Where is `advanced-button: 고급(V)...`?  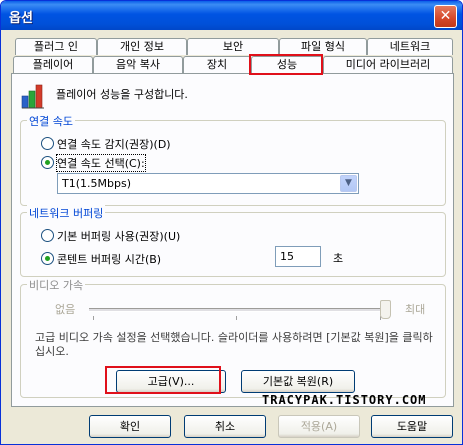 advanced-button: 고급(V)... is located at coordinates (171, 381).